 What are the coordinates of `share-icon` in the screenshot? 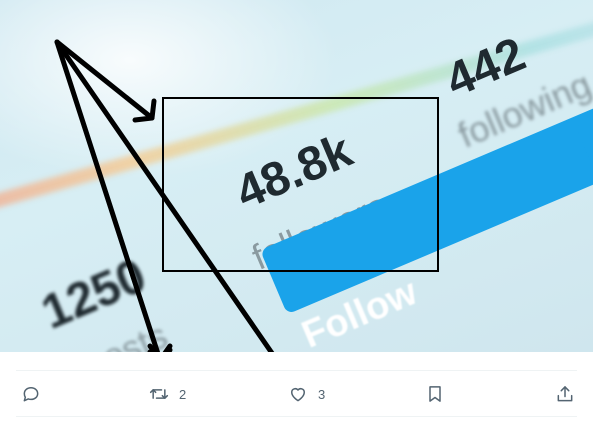 It's located at (565, 394).